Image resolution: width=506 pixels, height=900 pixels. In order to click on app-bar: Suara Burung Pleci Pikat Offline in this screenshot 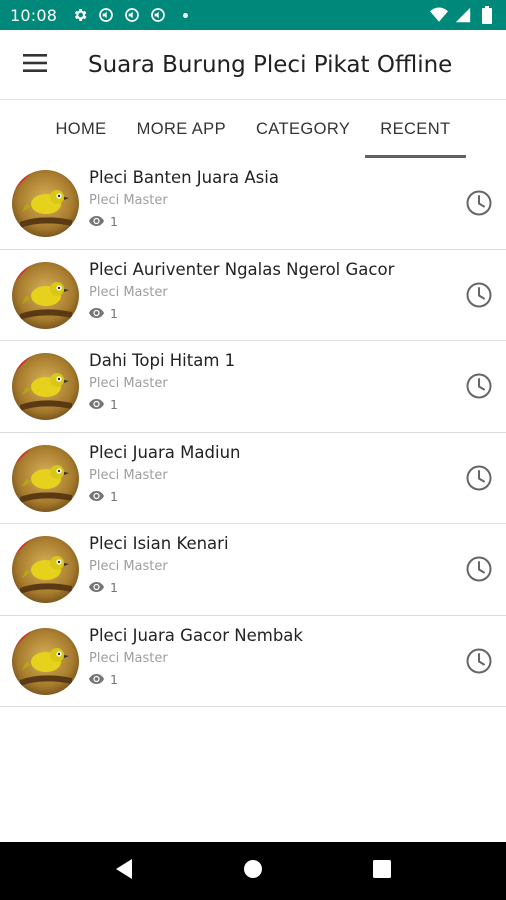, I will do `click(253, 65)`.